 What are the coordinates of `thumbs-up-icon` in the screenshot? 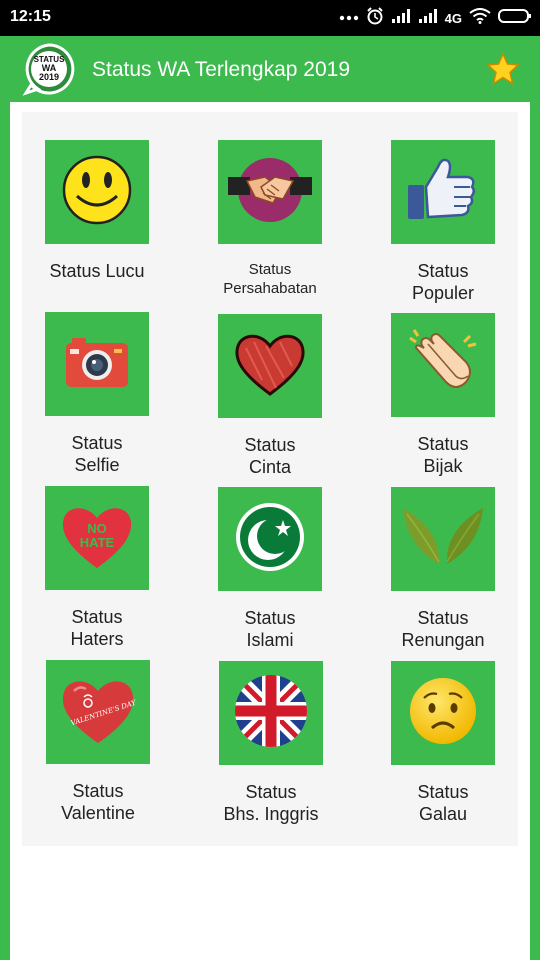 It's located at (443, 192).